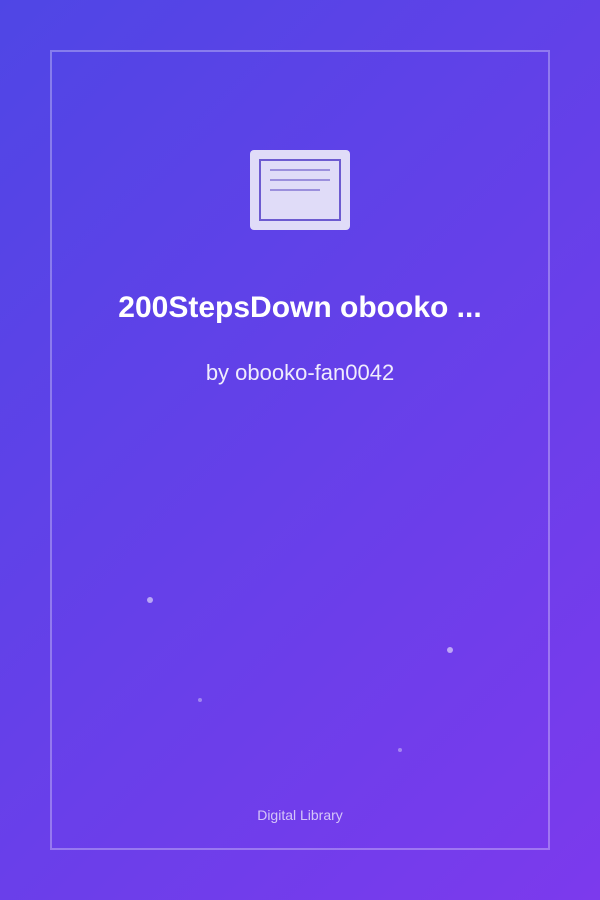  I want to click on book-author: by obooko-fan0042, so click(300, 372).